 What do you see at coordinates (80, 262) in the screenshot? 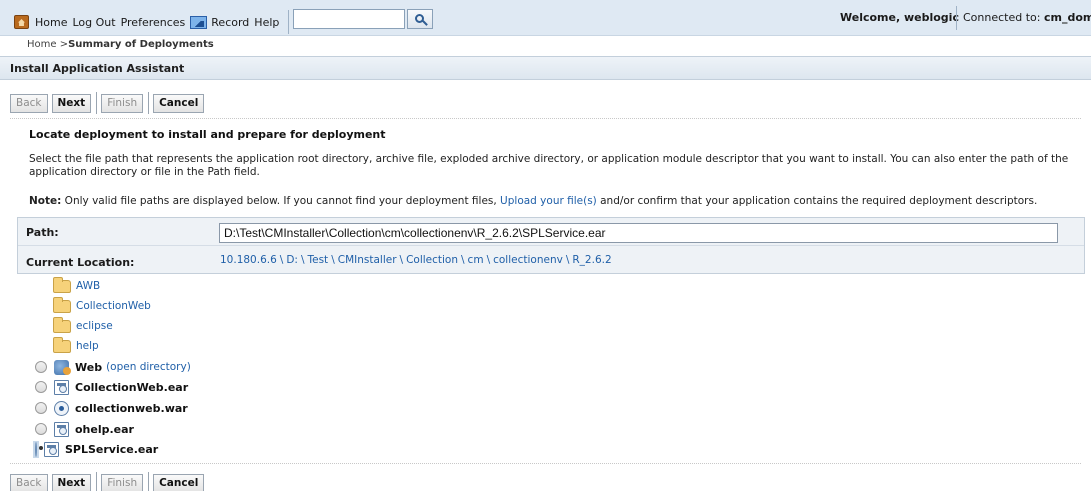
I see `current-location-label: Current Location:` at bounding box center [80, 262].